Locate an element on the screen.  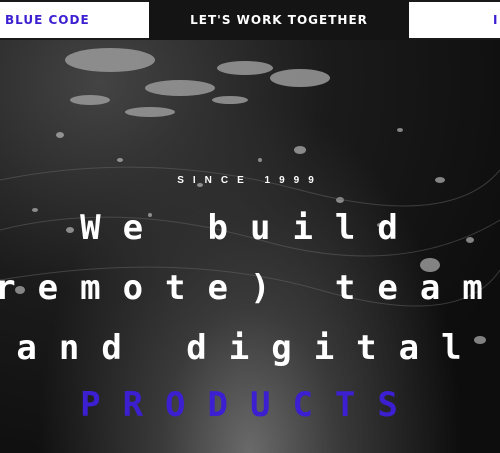
work-together-button: LET'S WORK TOGETHER is located at coordinates (279, 20).